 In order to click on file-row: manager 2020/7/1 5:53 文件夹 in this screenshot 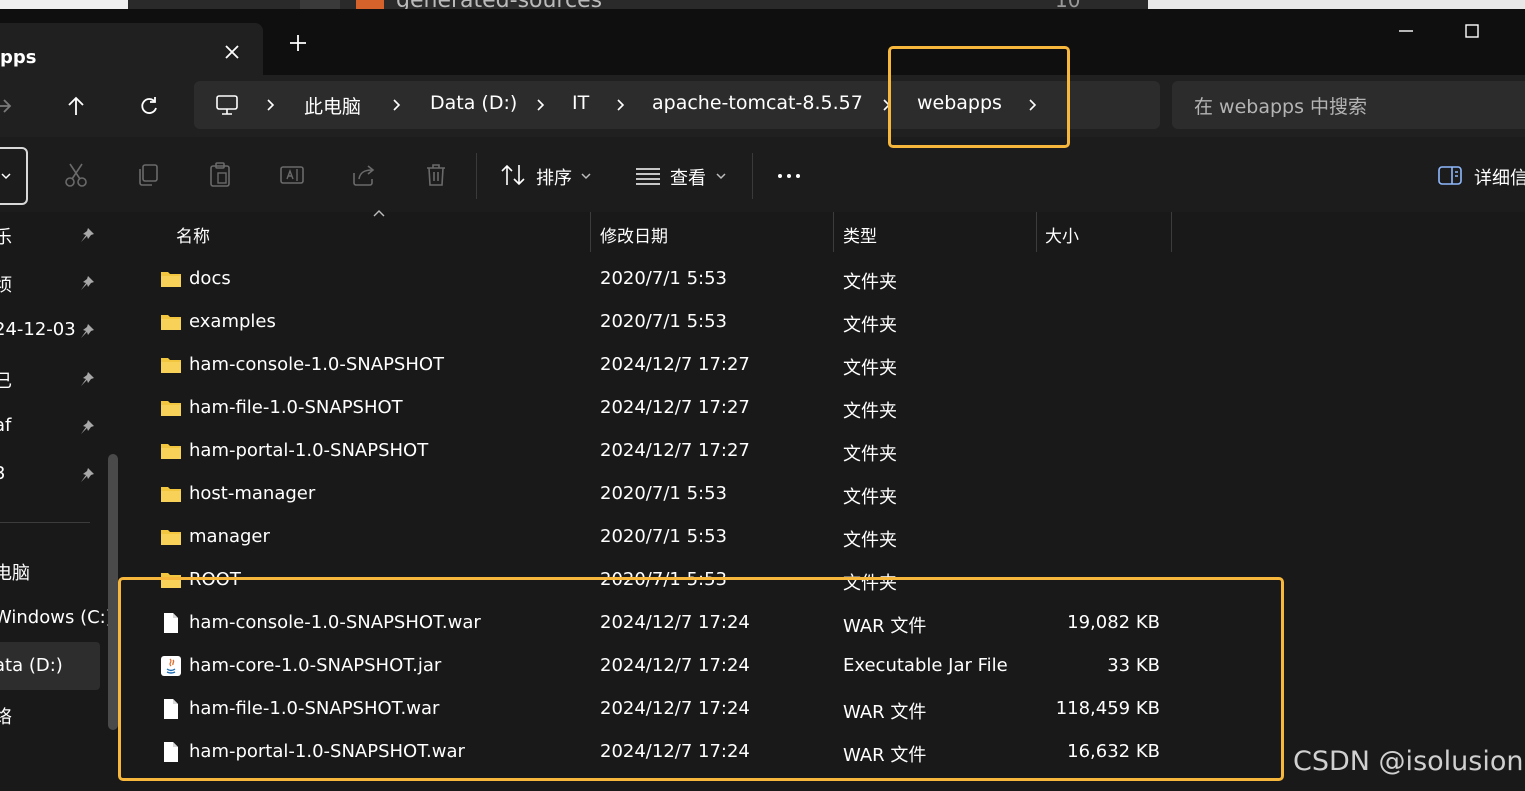, I will do `click(826, 537)`.